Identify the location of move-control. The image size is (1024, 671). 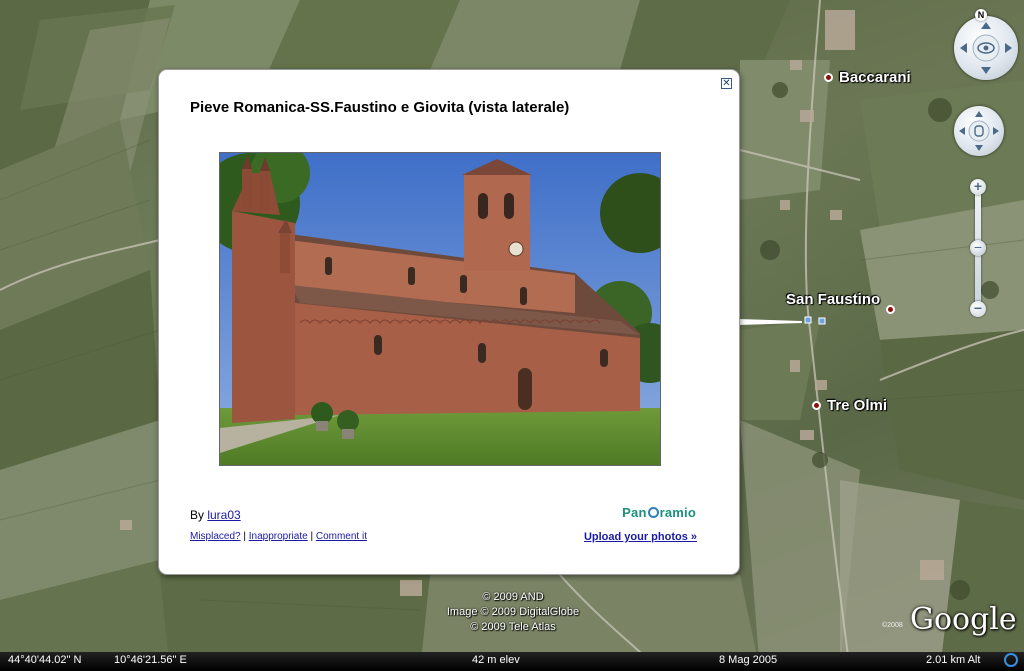
(979, 131).